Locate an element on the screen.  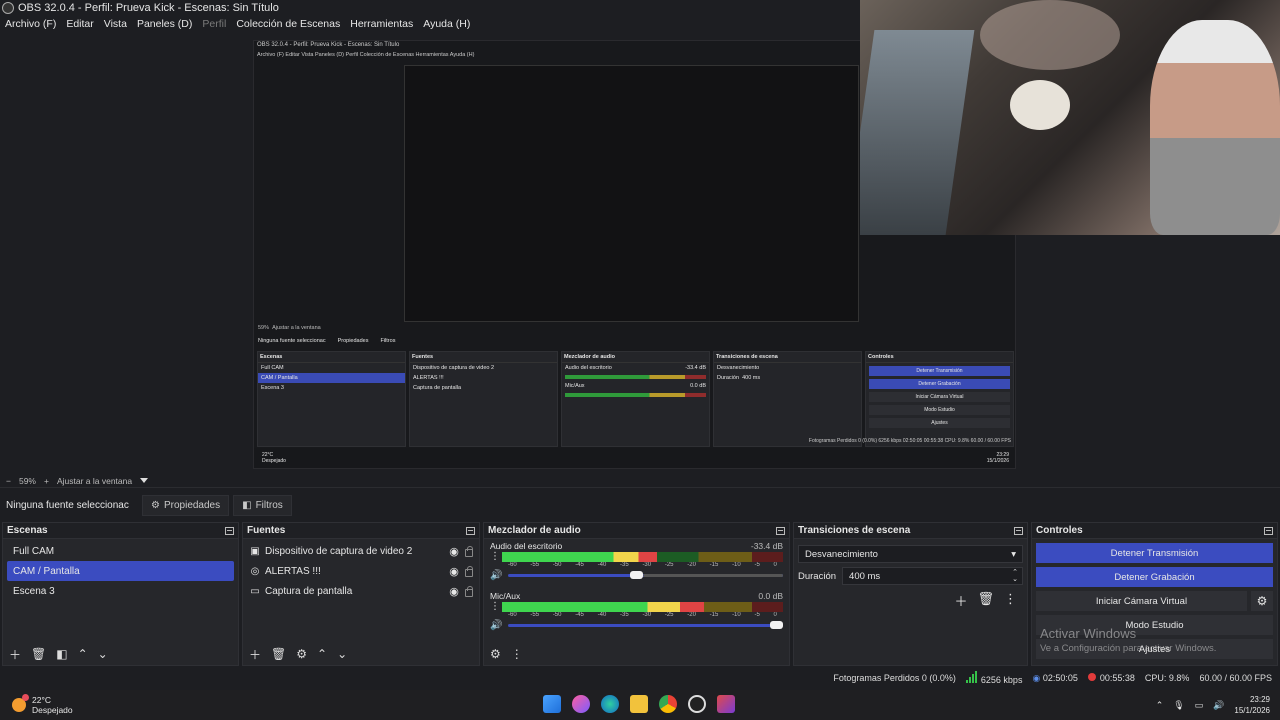
app-icon is located at coordinates (726, 704).